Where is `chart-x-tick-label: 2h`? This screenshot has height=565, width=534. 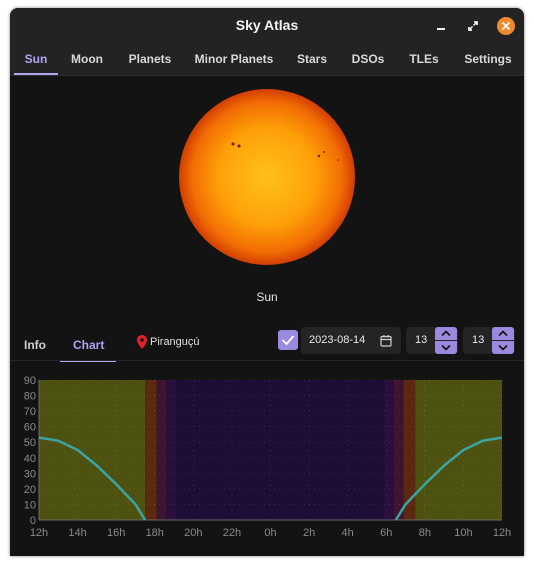 chart-x-tick-label: 2h is located at coordinates (309, 533).